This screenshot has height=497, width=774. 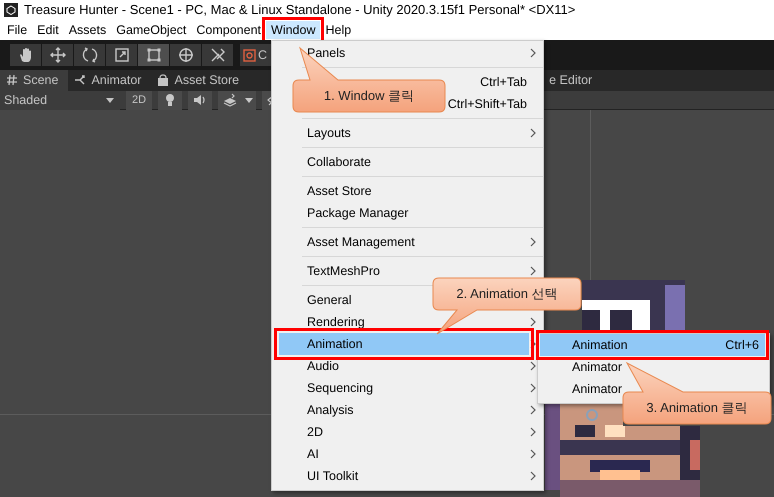 I want to click on menu-entry: UI Toolkit, so click(x=404, y=476).